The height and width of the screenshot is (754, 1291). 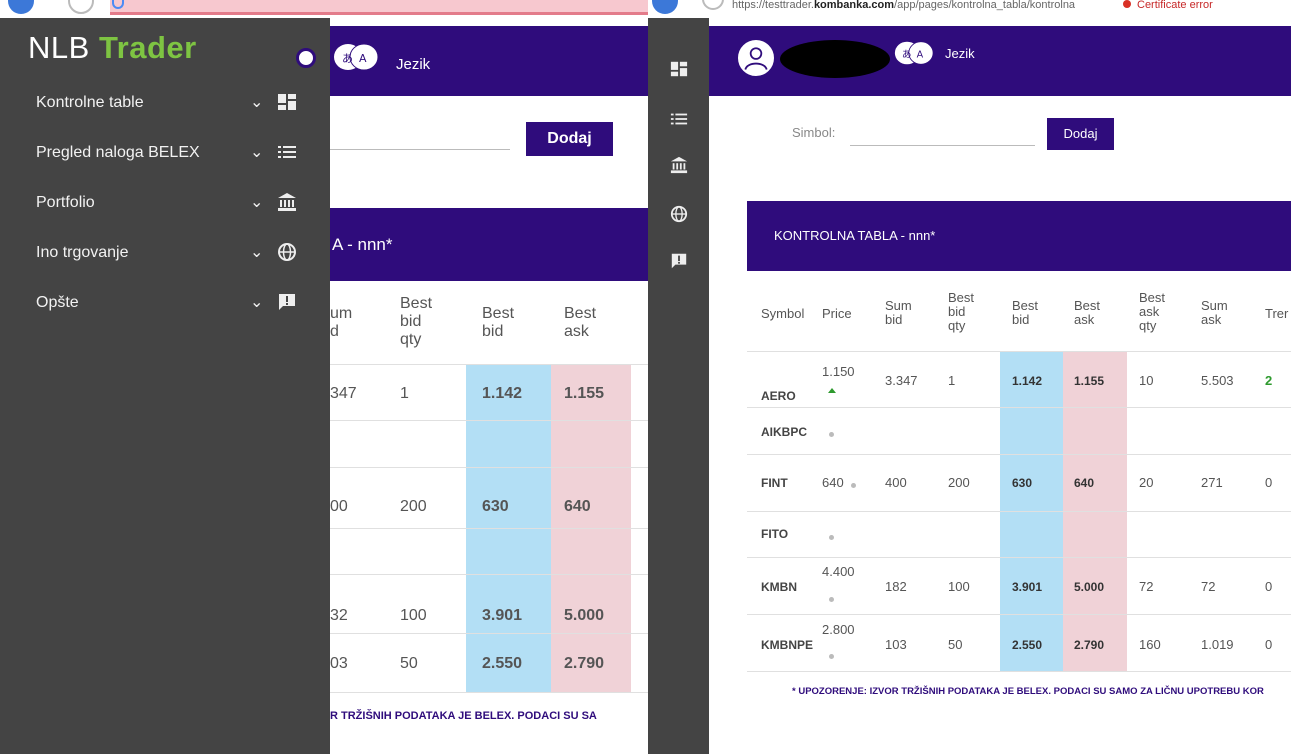 I want to click on cell-sum-ask: 271, so click(x=1212, y=482).